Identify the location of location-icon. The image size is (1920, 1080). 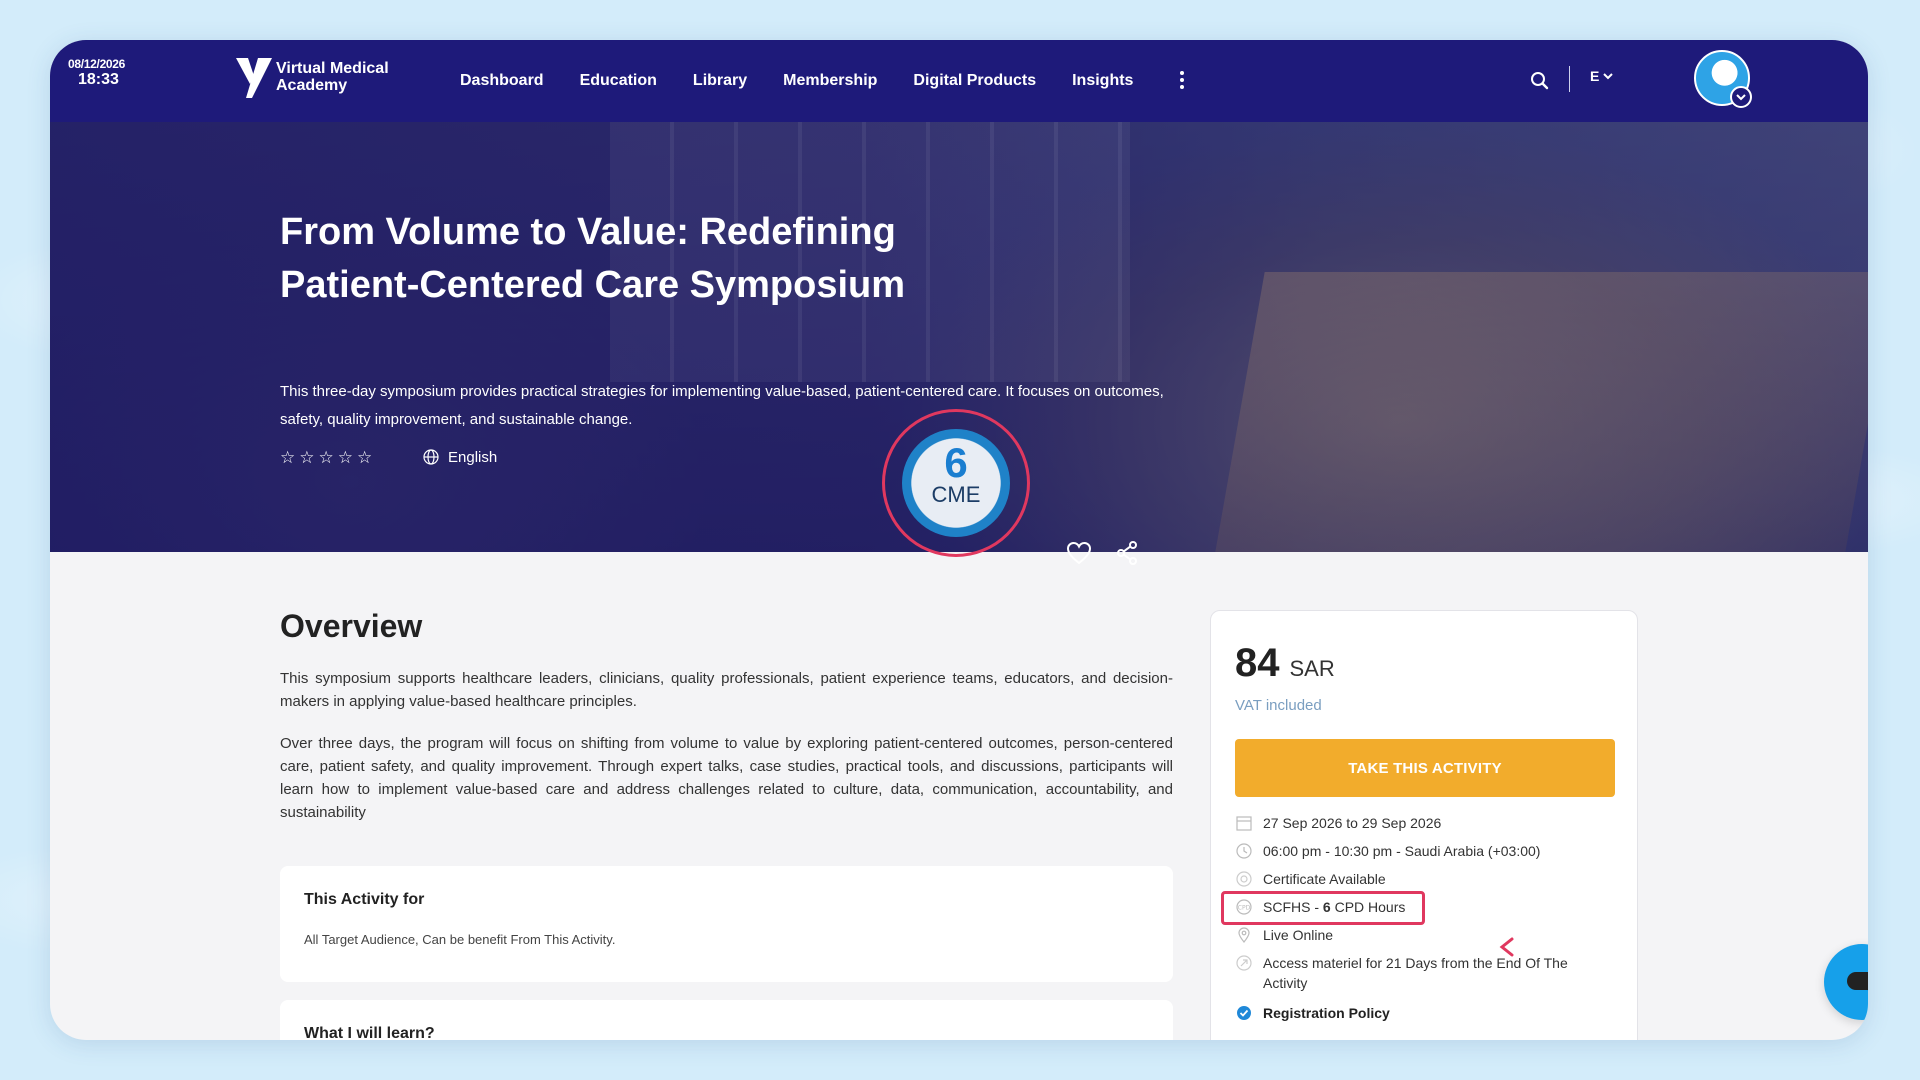
(1244, 935).